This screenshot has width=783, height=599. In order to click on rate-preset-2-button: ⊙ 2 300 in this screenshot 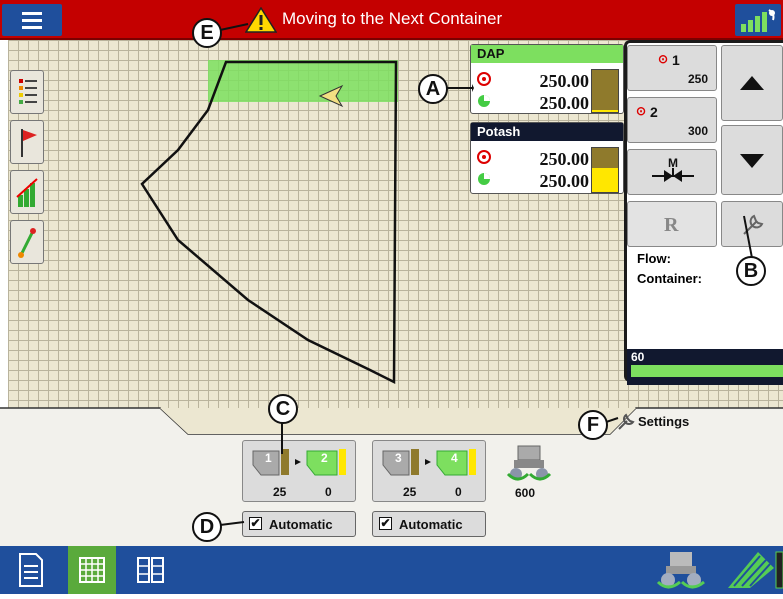, I will do `click(672, 120)`.